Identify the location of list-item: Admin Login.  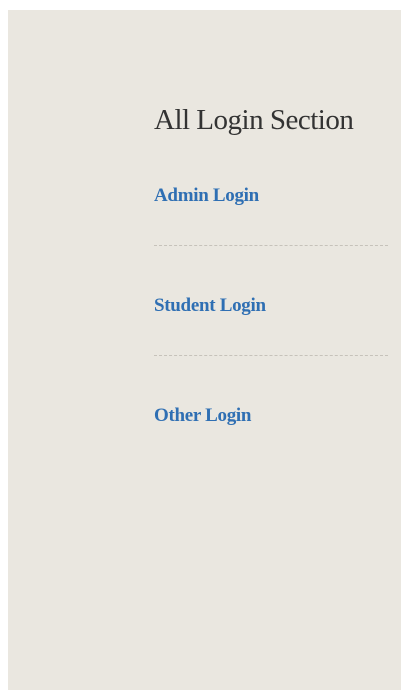
(271, 215).